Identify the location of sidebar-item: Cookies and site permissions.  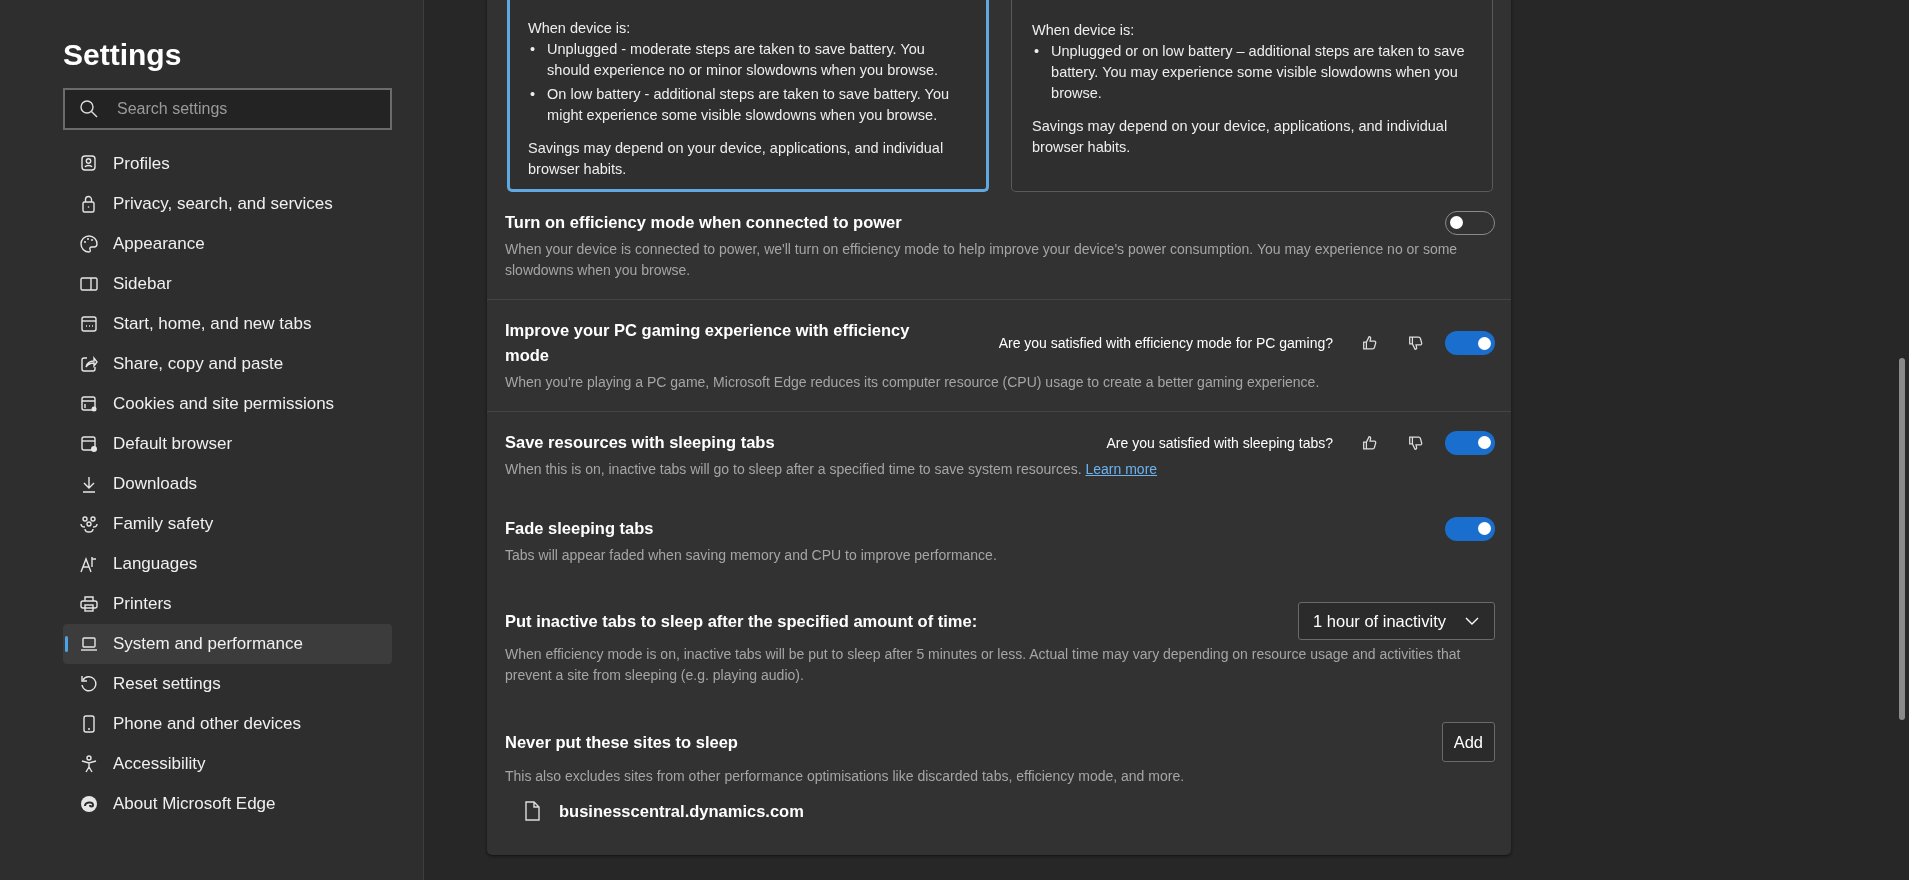
(227, 404).